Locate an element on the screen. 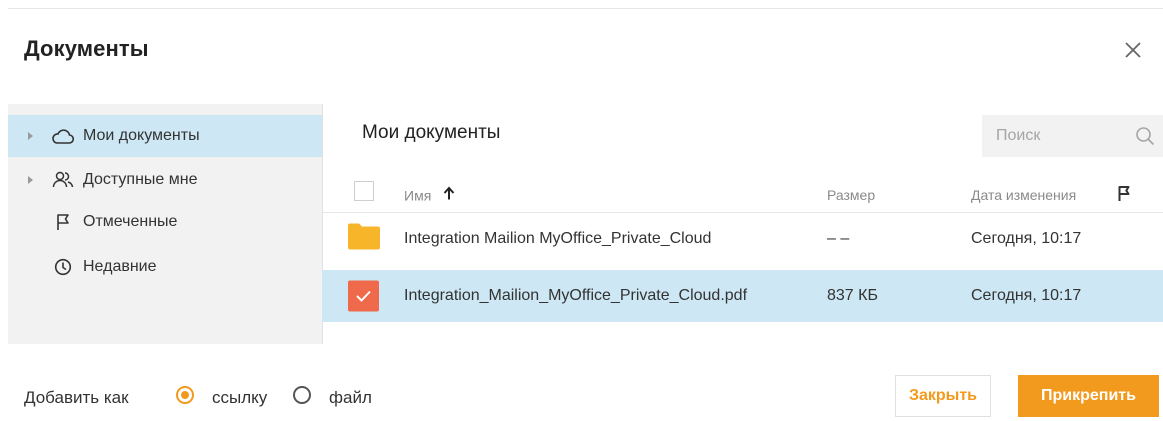 The image size is (1163, 421). column-modified-header: Дата изменения is located at coordinates (1023, 195).